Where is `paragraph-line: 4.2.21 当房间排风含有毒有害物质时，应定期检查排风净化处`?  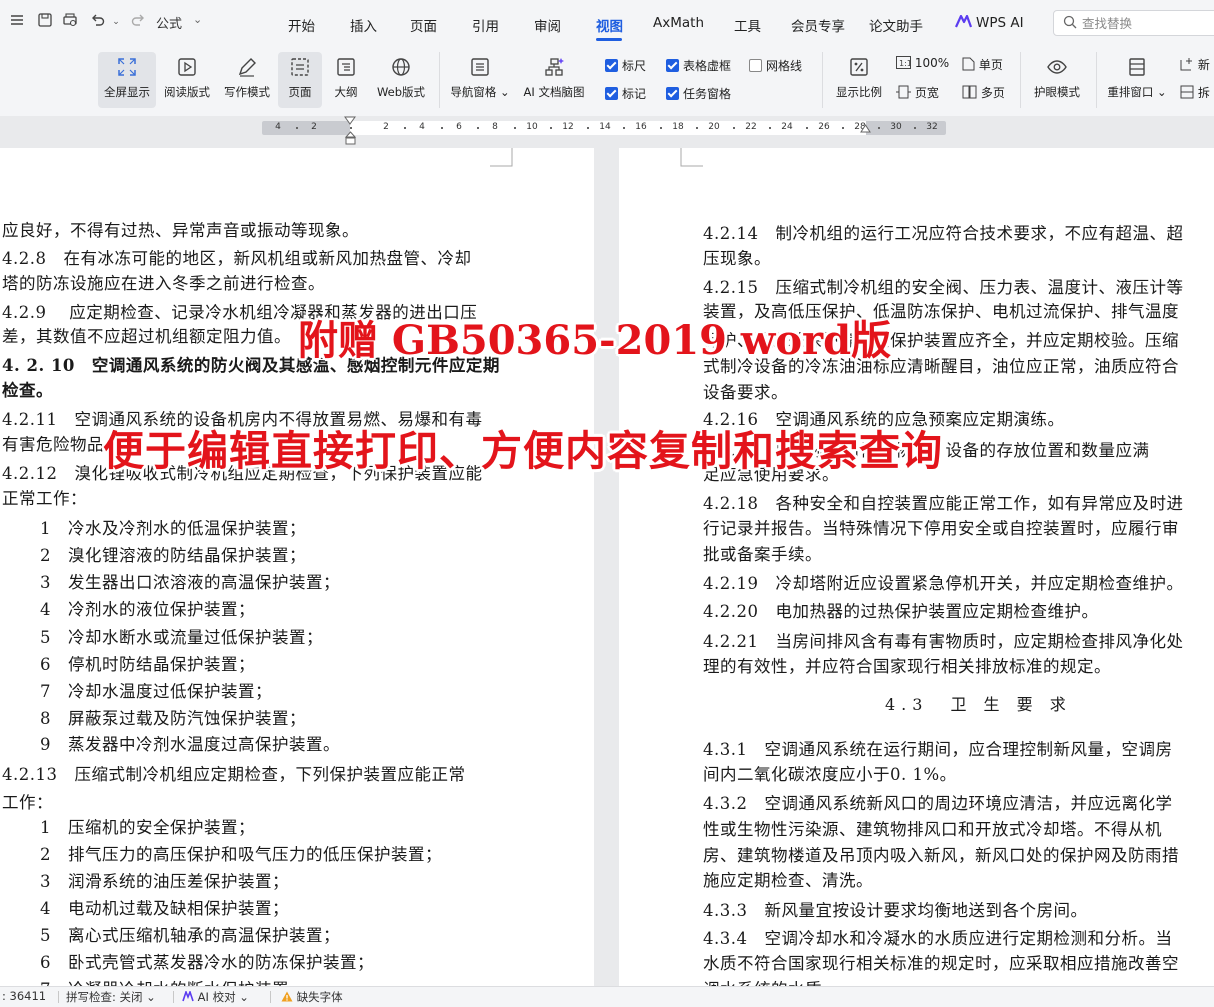
paragraph-line: 4.2.21 当房间排风含有毒有害物质时，应定期检查排风净化处 is located at coordinates (943, 641).